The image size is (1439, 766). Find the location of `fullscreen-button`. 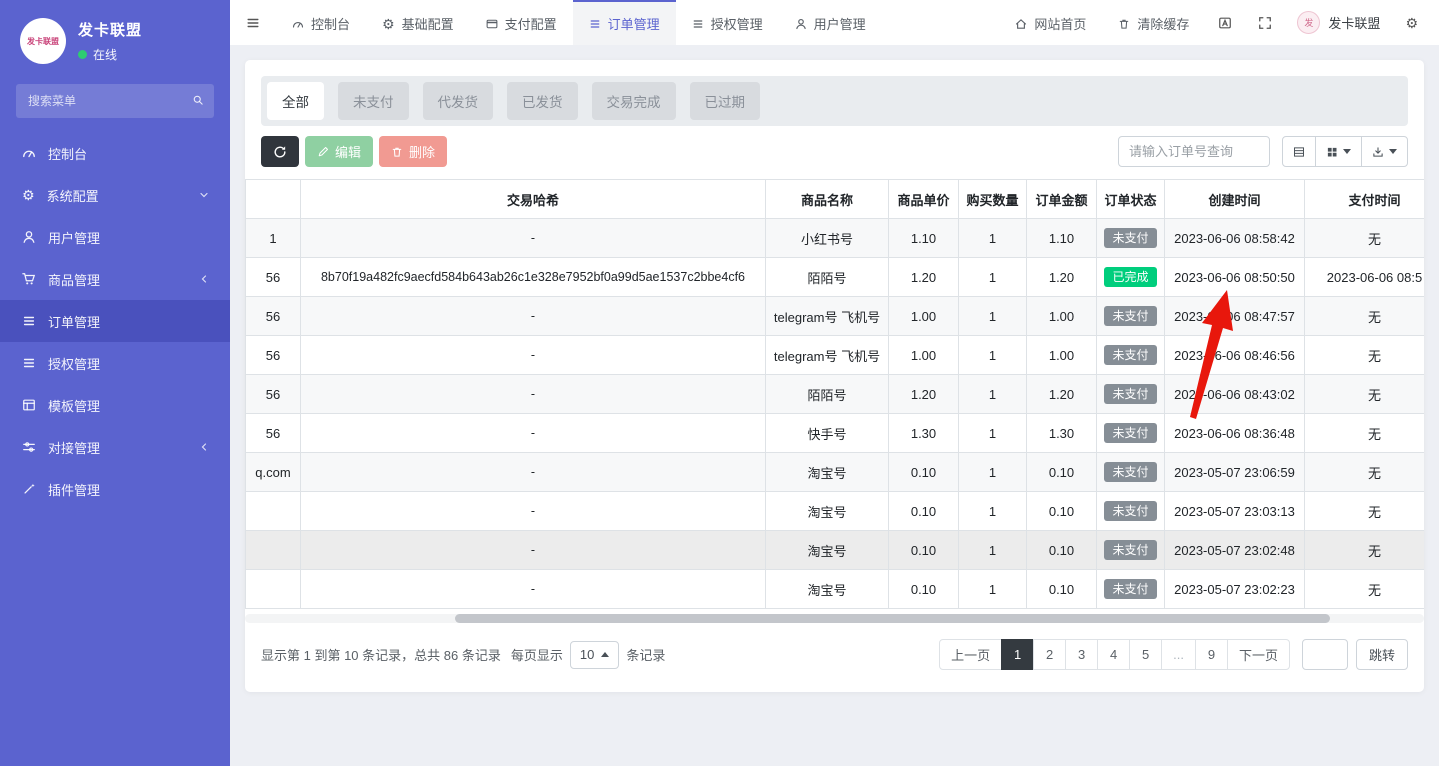

fullscreen-button is located at coordinates (1265, 22).